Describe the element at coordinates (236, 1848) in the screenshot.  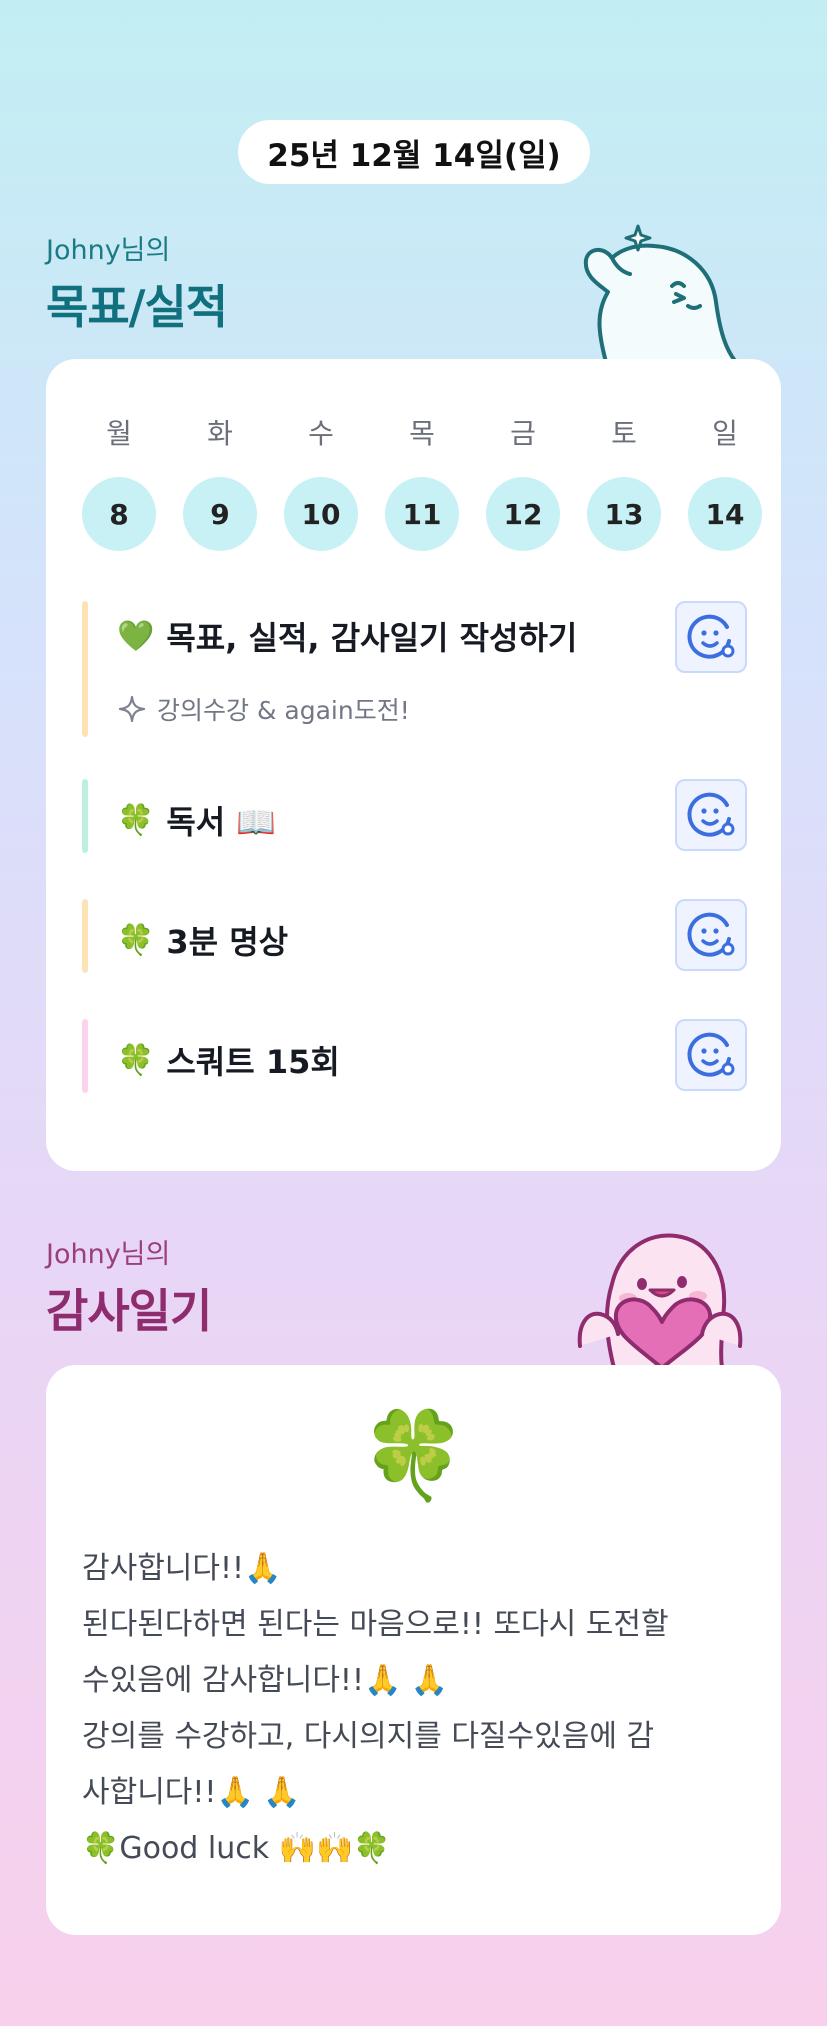
I see `diary-line: 🍀Good luck 🙌🙌🍀` at that location.